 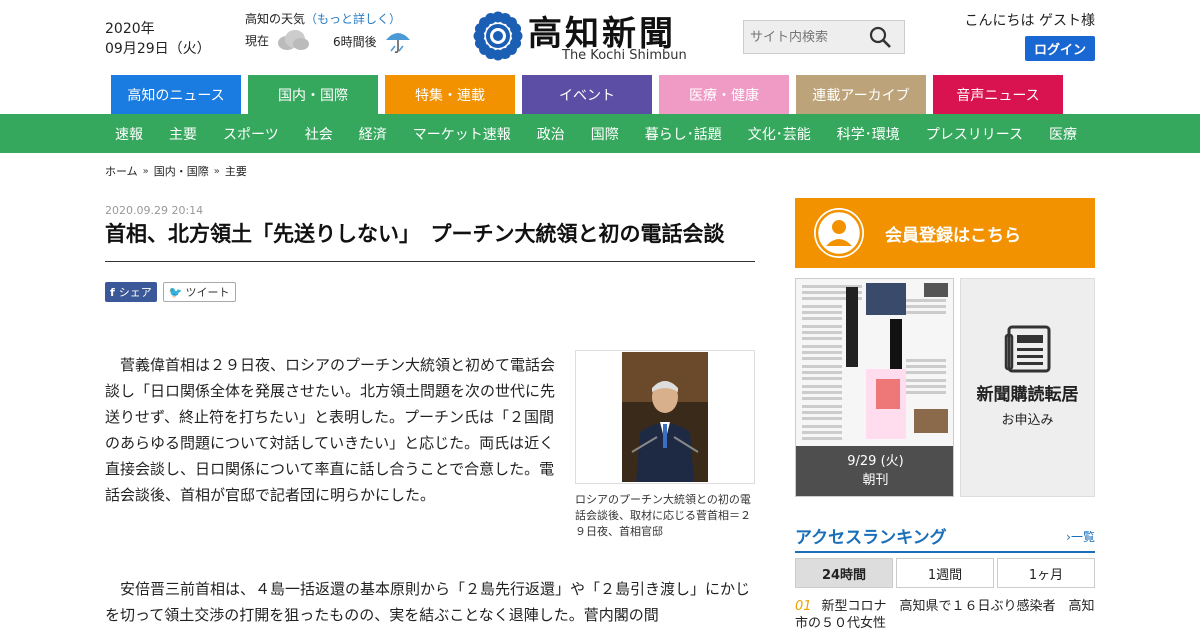 What do you see at coordinates (251, 134) in the screenshot?
I see `subnav-item: スポーツ` at bounding box center [251, 134].